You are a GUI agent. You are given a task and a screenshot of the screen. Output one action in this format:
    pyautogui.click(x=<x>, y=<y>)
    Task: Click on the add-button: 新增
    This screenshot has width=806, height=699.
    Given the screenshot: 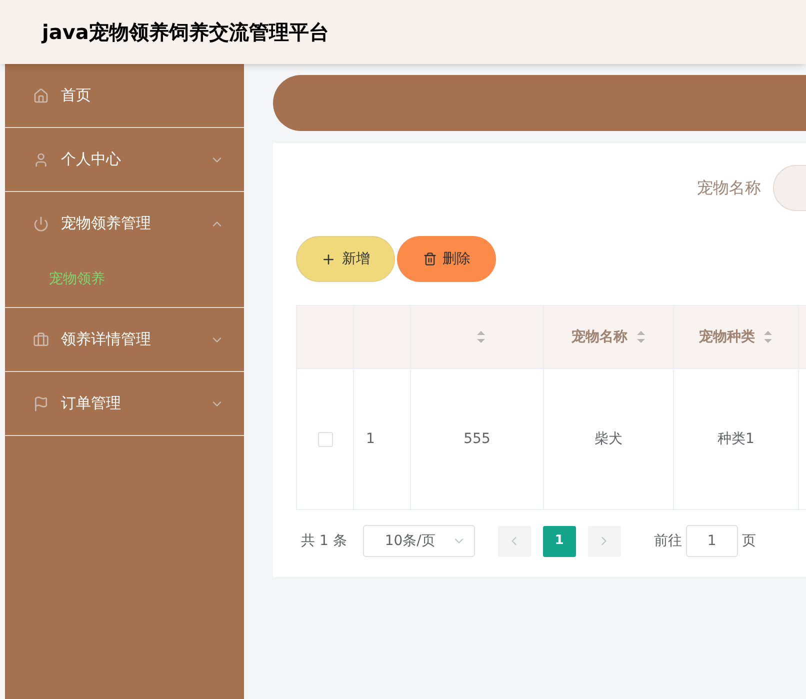 What is the action you would take?
    pyautogui.click(x=345, y=259)
    